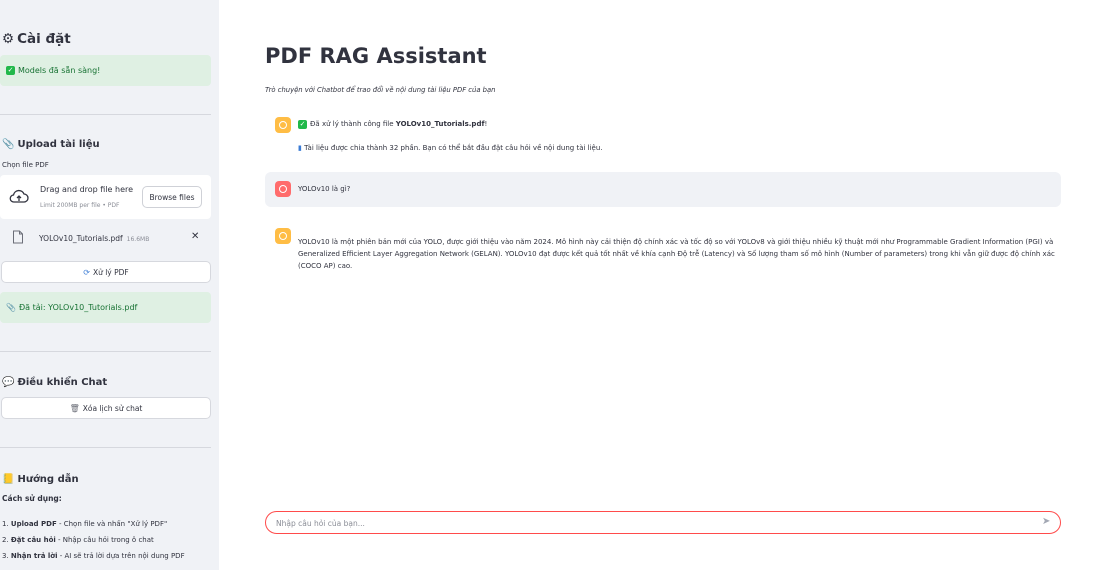  What do you see at coordinates (646, 523) in the screenshot?
I see `chat-input` at bounding box center [646, 523].